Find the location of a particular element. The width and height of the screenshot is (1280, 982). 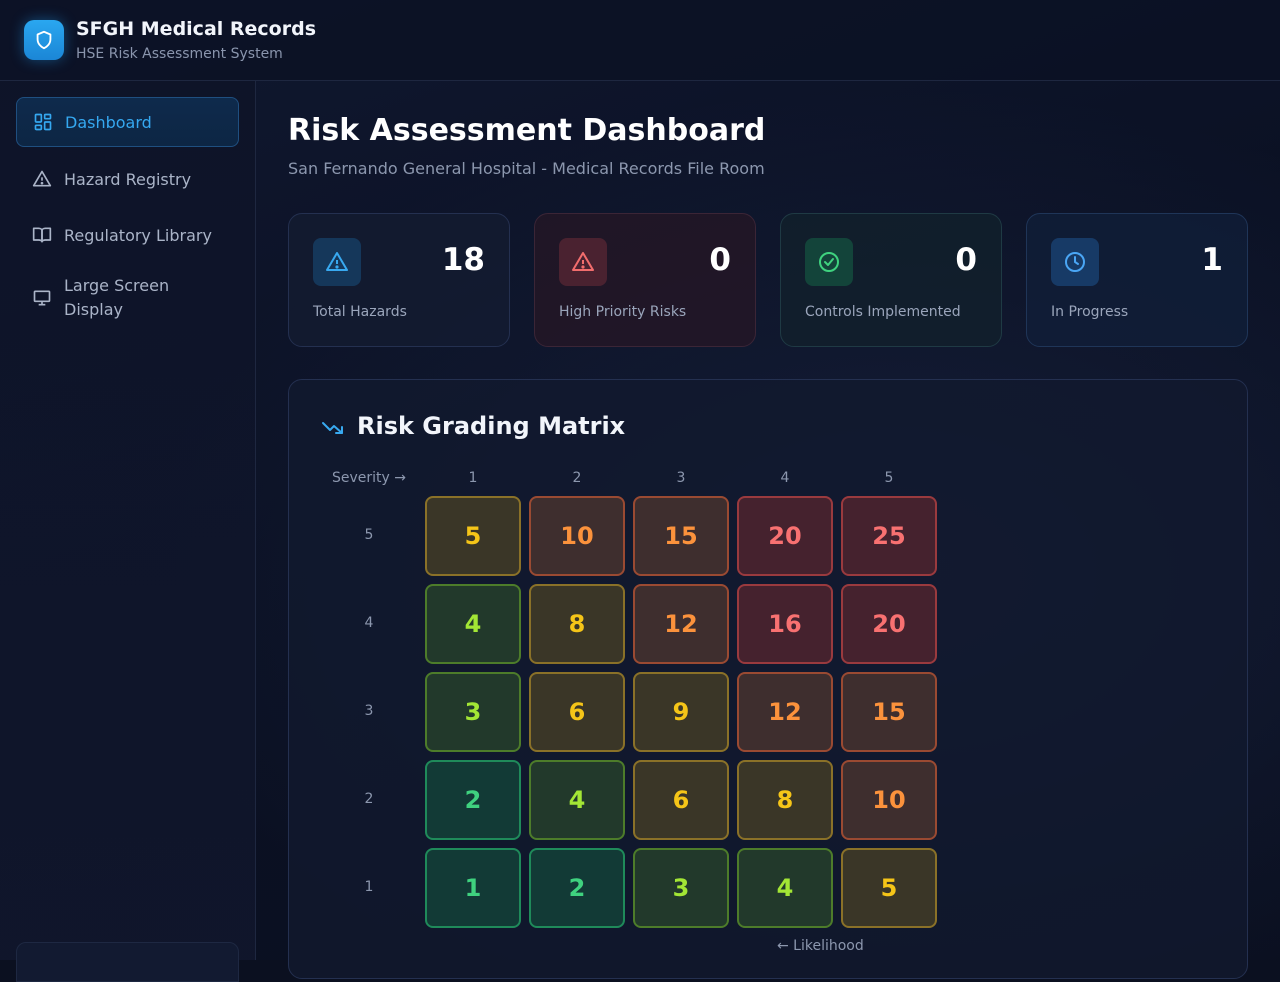

stat-card-controls: 0 Controls Implemented is located at coordinates (891, 280).